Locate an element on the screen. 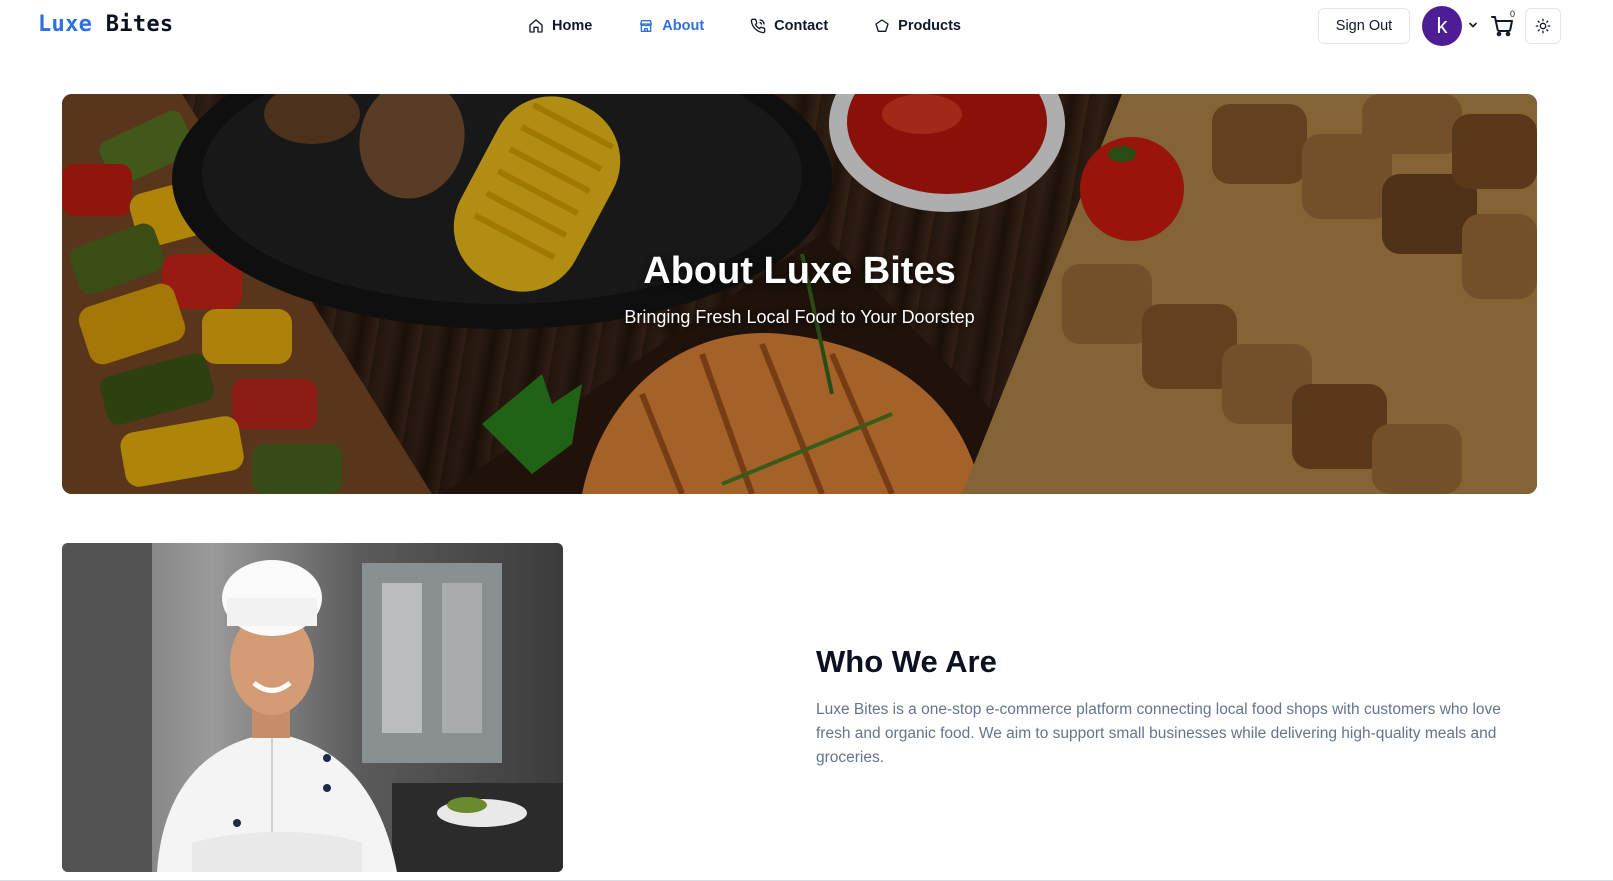 The width and height of the screenshot is (1613, 881). main-nav: Home About Contact Products is located at coordinates (767, 26).